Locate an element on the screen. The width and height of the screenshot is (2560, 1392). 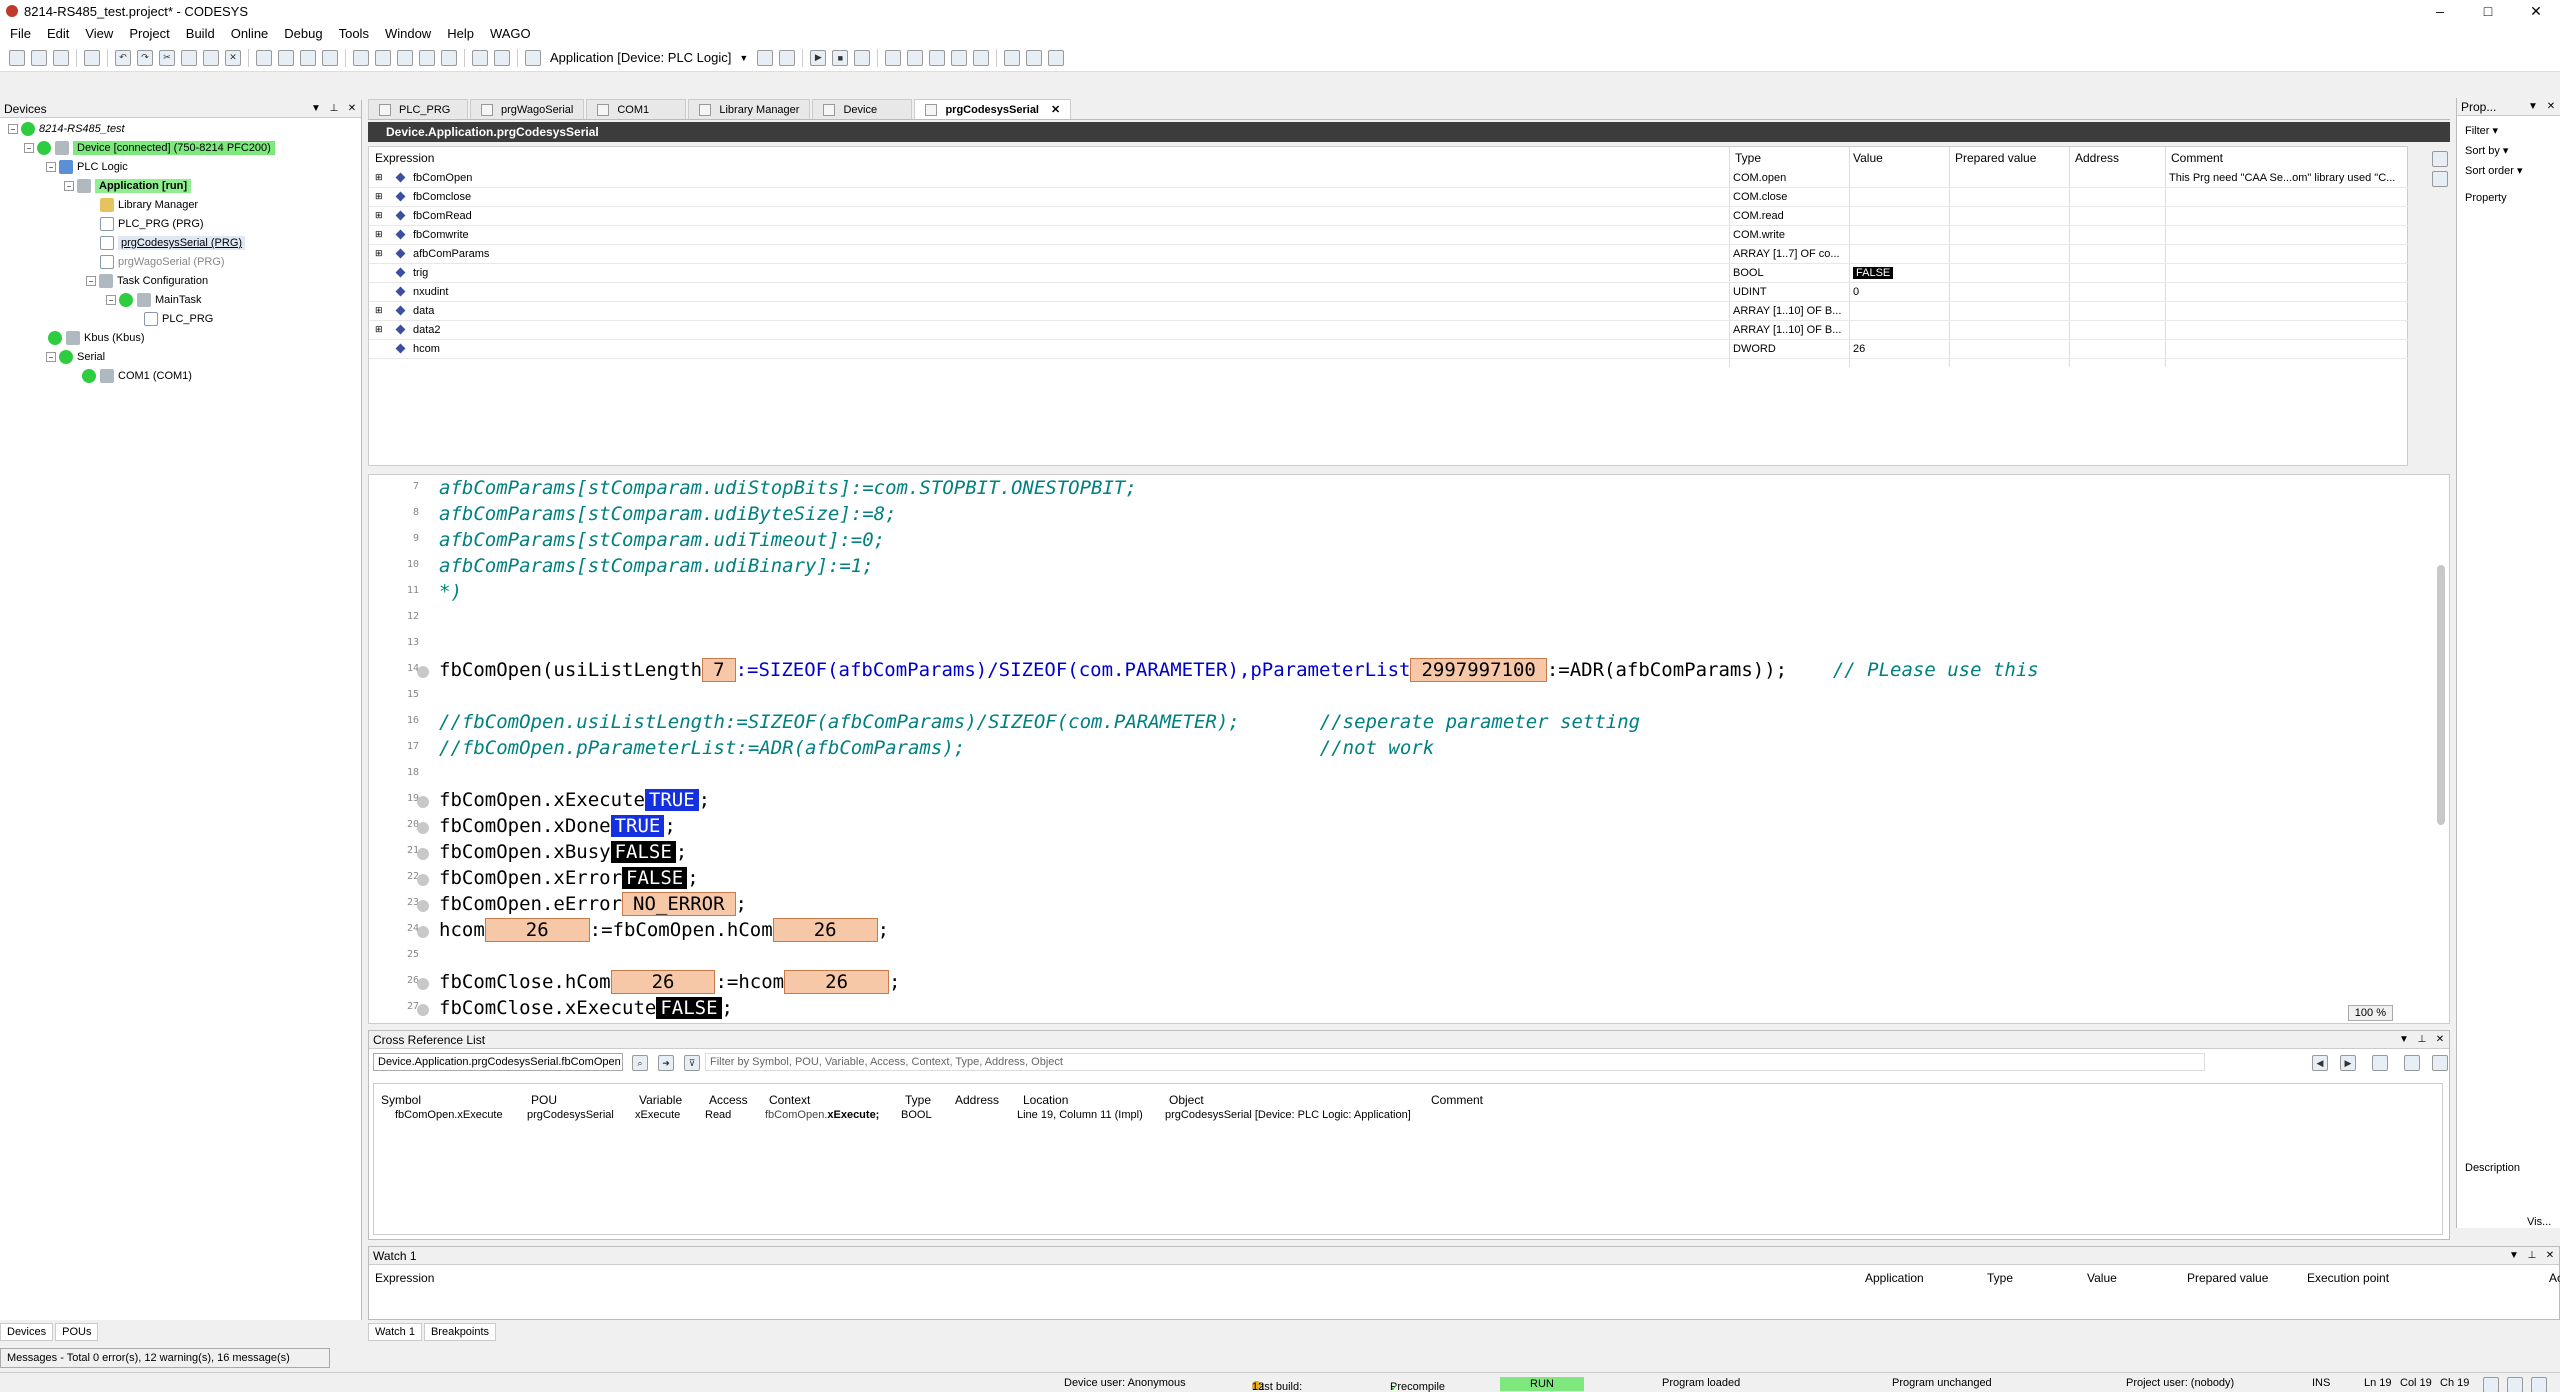
maximize-button: □ is located at coordinates (2488, 11).